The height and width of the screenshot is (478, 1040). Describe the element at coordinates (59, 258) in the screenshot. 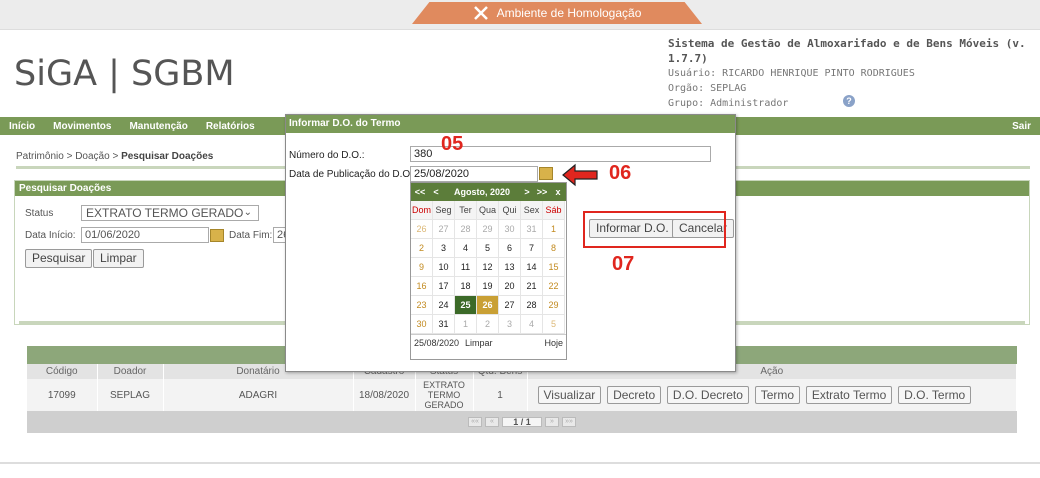

I see `search-button: Pesquisar` at that location.